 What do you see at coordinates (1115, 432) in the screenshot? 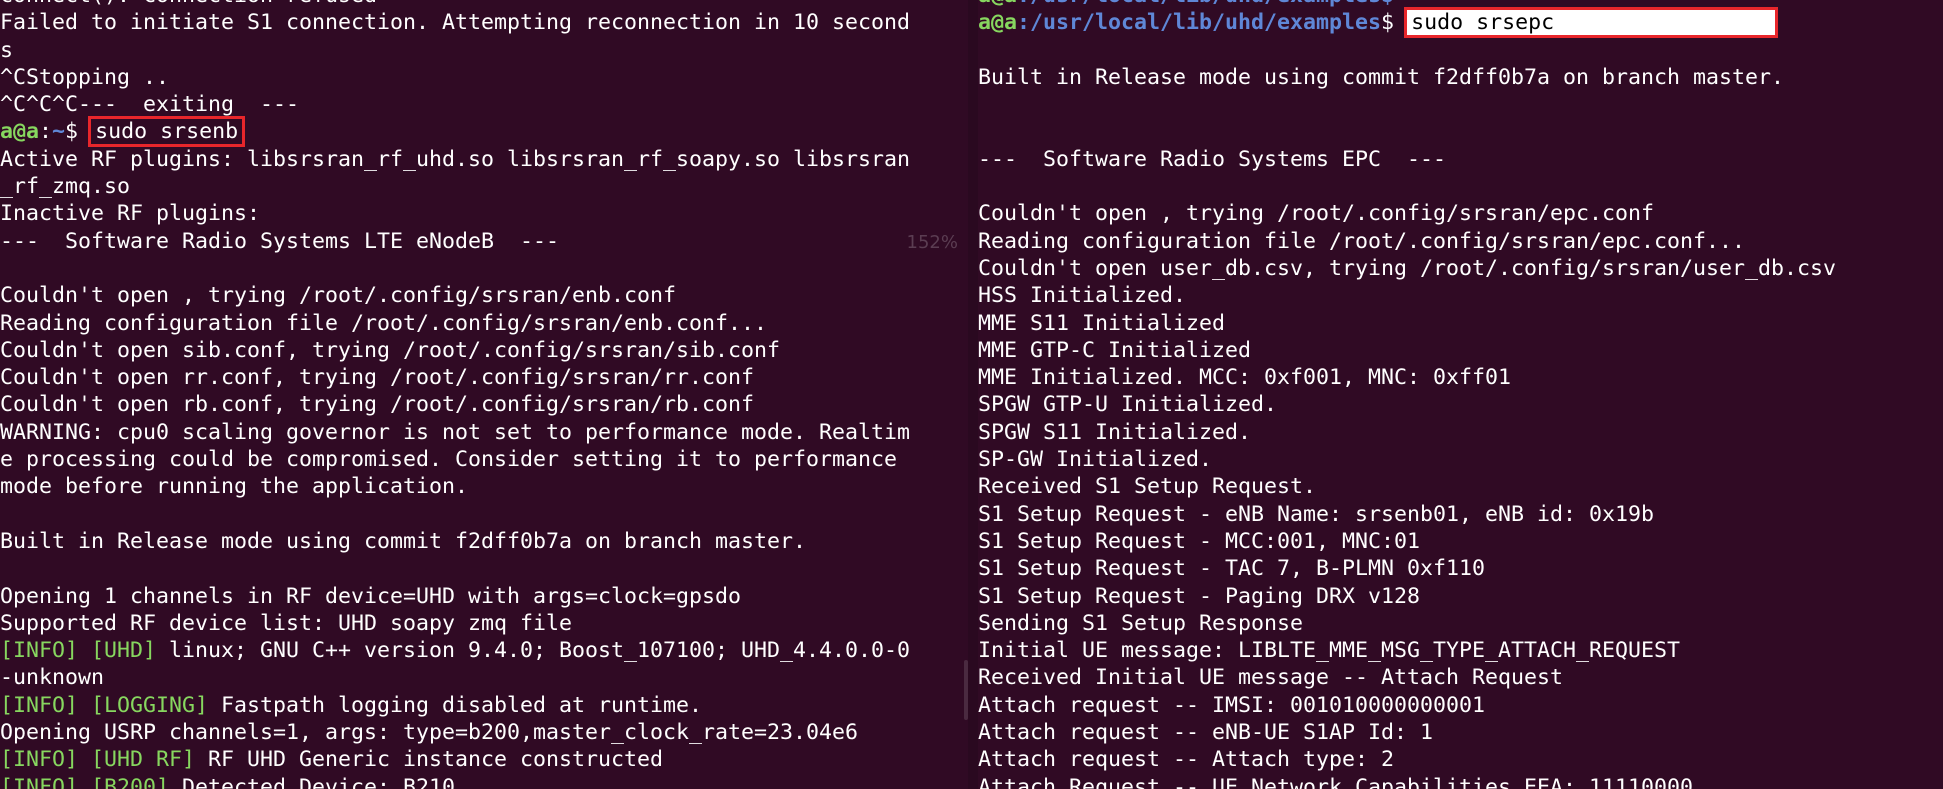
I see `terminal-line: SPGW S11 Initialized.` at bounding box center [1115, 432].